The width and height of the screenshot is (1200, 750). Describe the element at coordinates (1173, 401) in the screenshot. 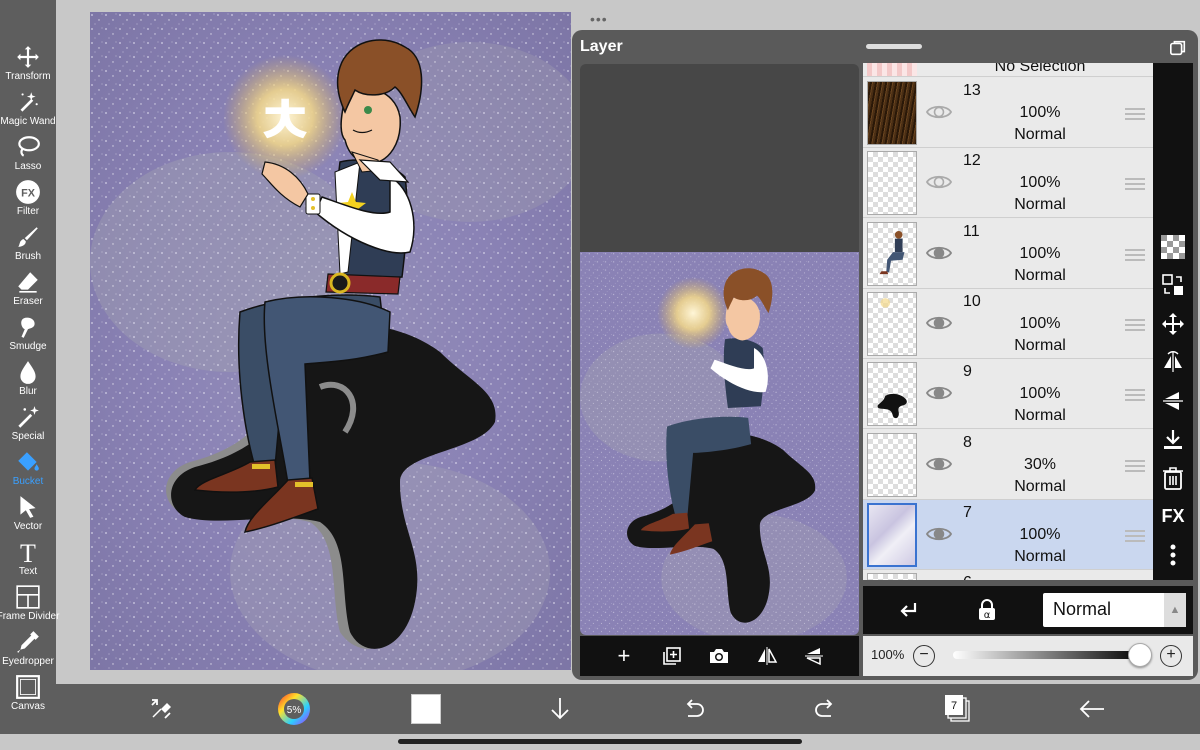

I see `flip-layer-vertical-icon` at that location.